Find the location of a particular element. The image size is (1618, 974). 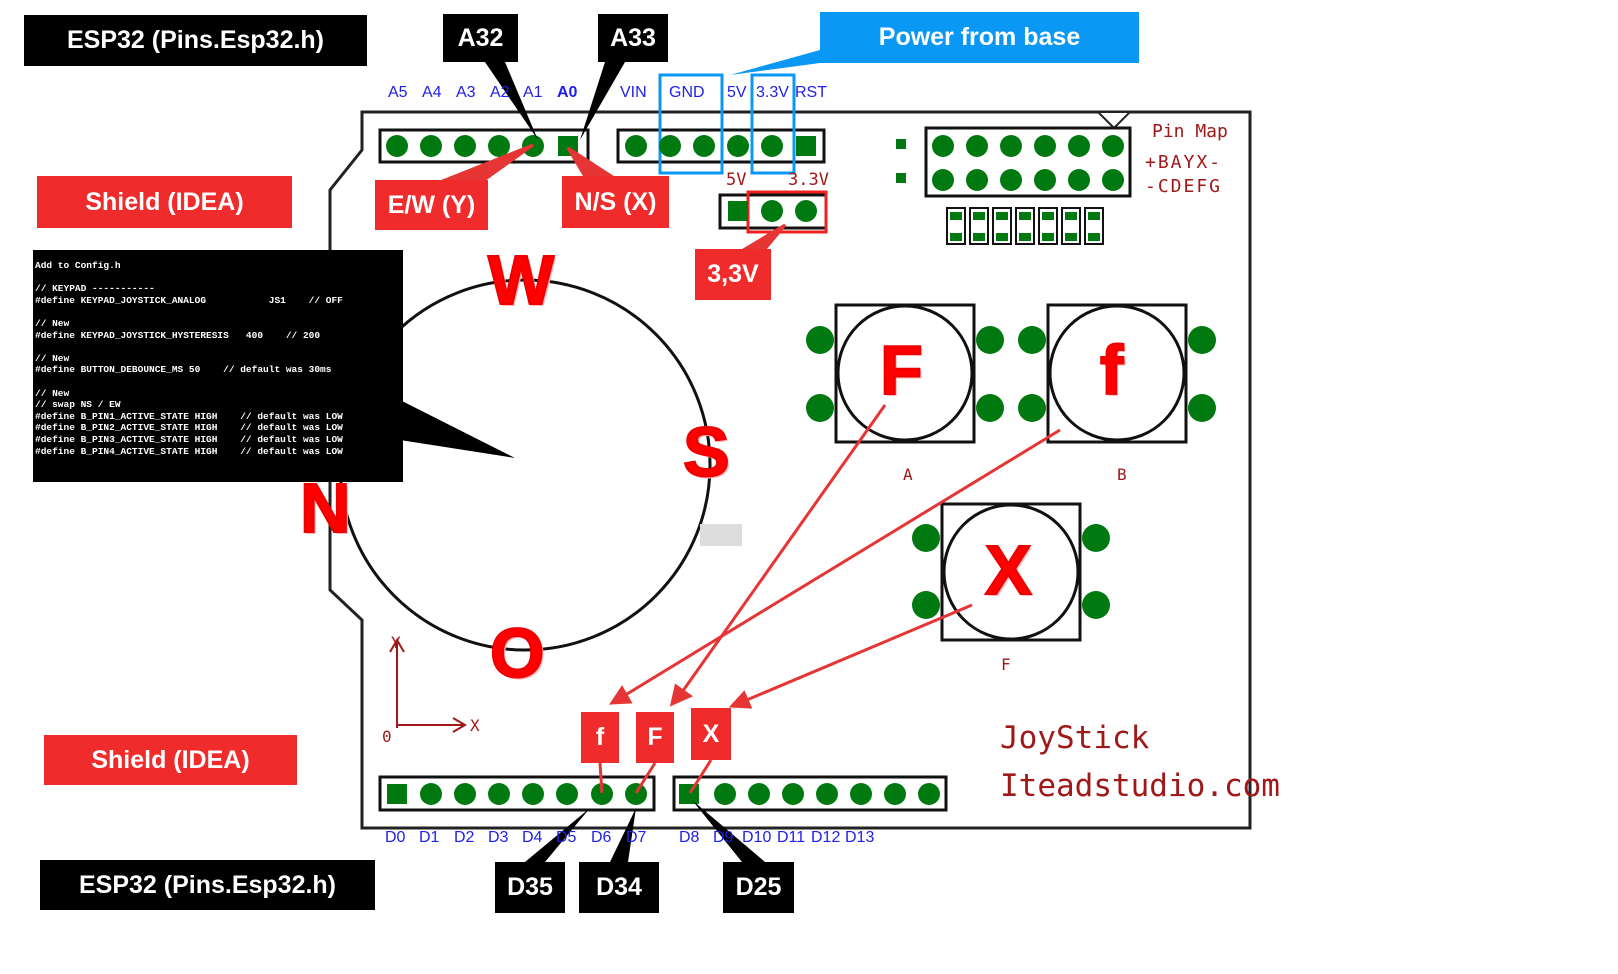

shield-label-bottom: Shield (IDEA) is located at coordinates (170, 760).